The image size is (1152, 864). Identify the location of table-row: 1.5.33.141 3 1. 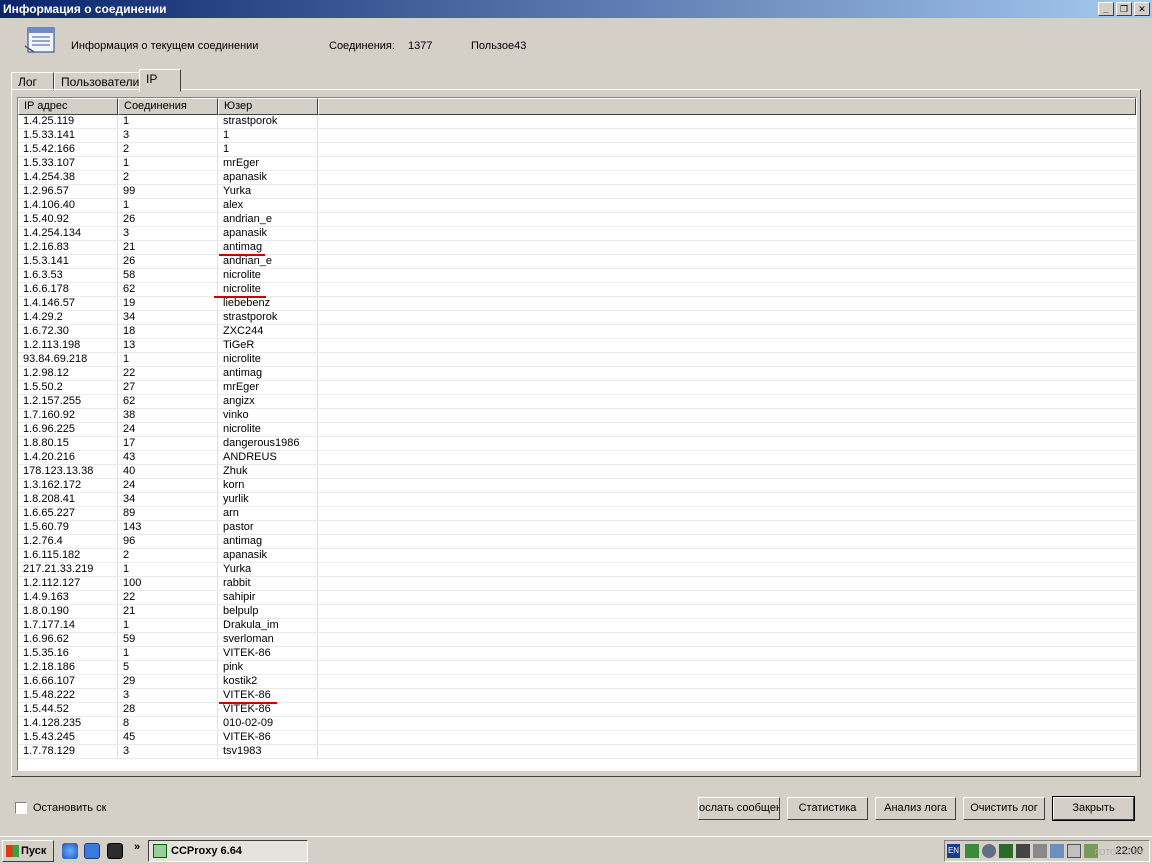
(577, 136).